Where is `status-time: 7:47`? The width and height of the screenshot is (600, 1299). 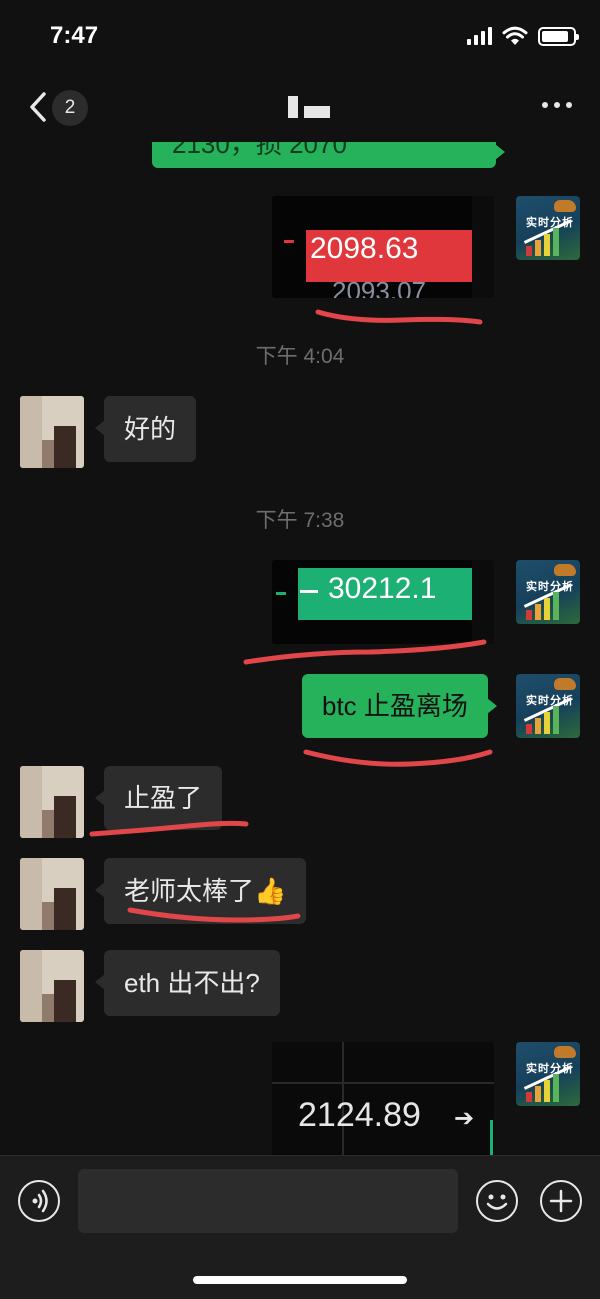 status-time: 7:47 is located at coordinates (74, 35).